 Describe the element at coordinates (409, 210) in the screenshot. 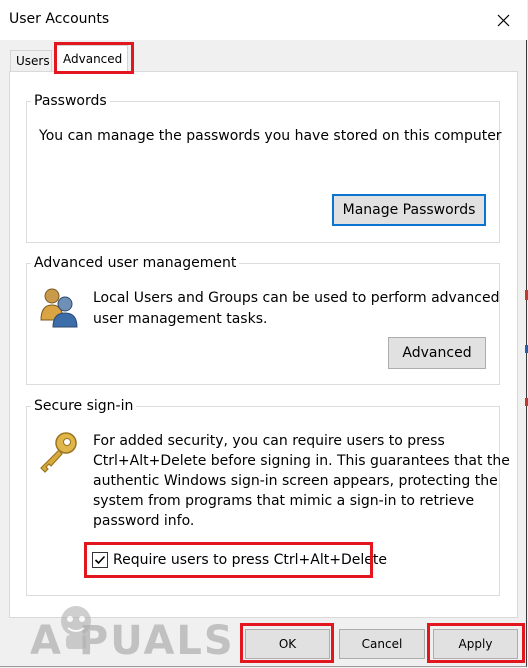

I see `manage-passwords-button: Manage Passwords` at that location.